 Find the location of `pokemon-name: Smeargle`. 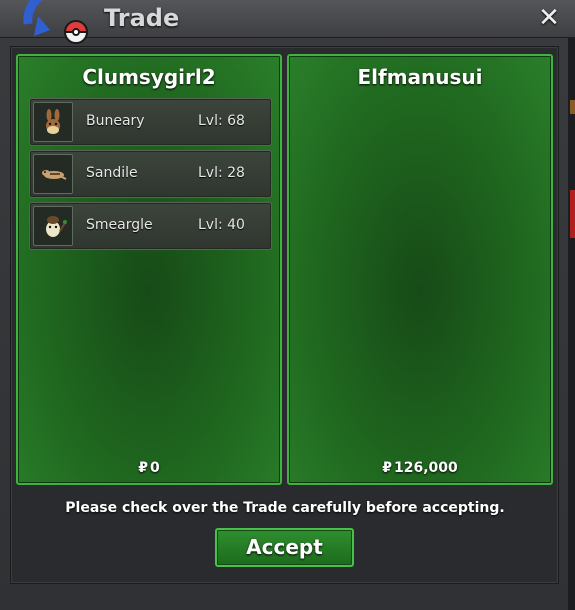

pokemon-name: Smeargle is located at coordinates (119, 225).